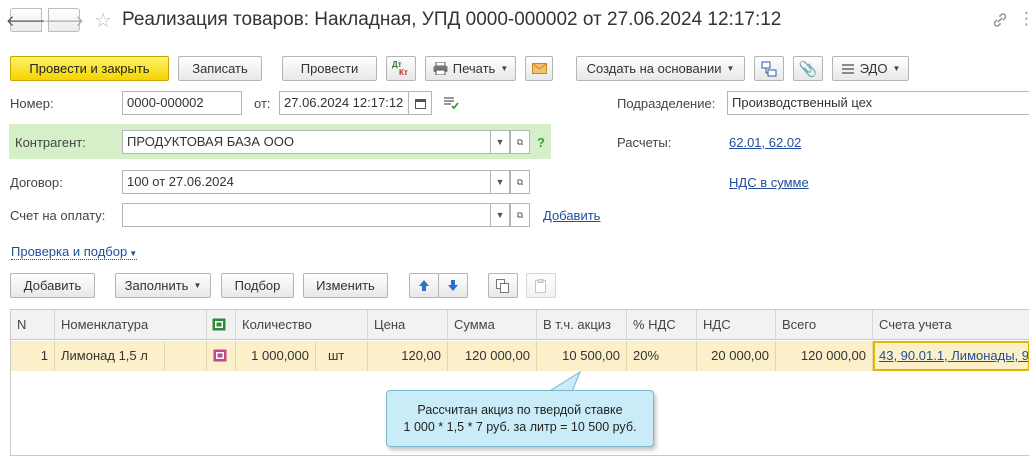 The width and height of the screenshot is (1029, 456). I want to click on col-header-item: Номенклатура, so click(131, 325).